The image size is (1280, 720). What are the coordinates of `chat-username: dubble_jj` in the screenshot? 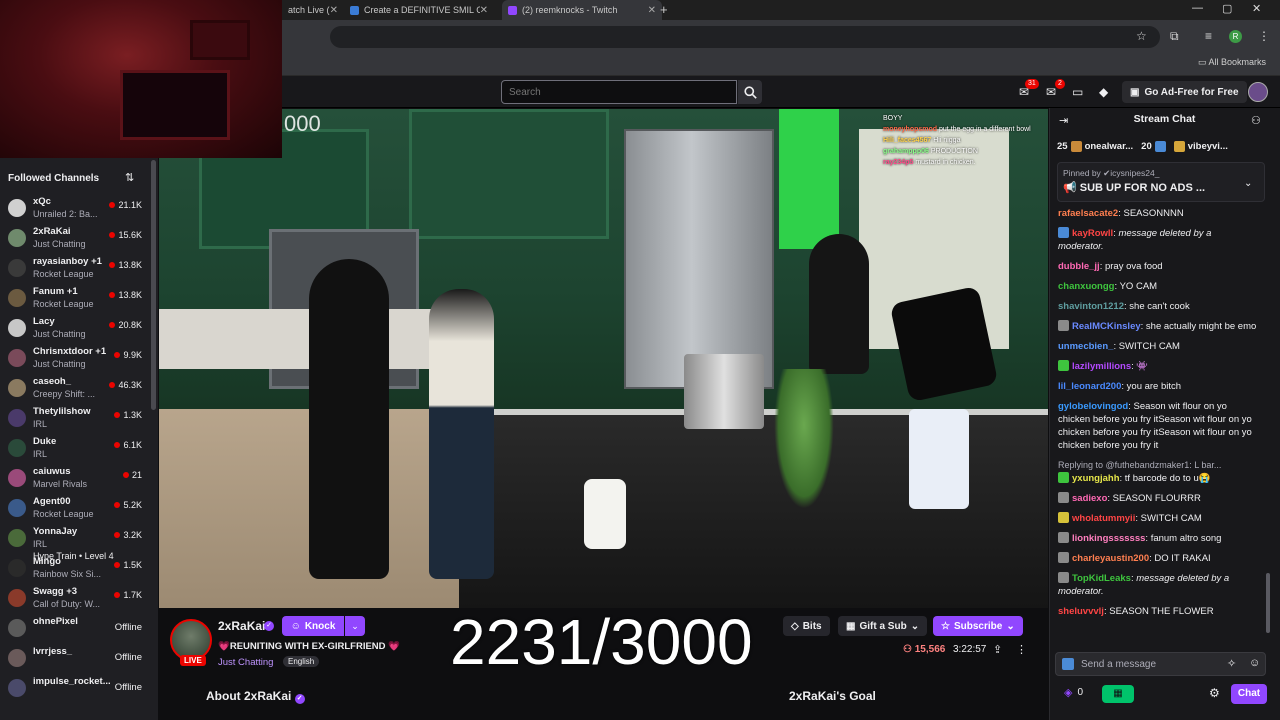 It's located at (1079, 266).